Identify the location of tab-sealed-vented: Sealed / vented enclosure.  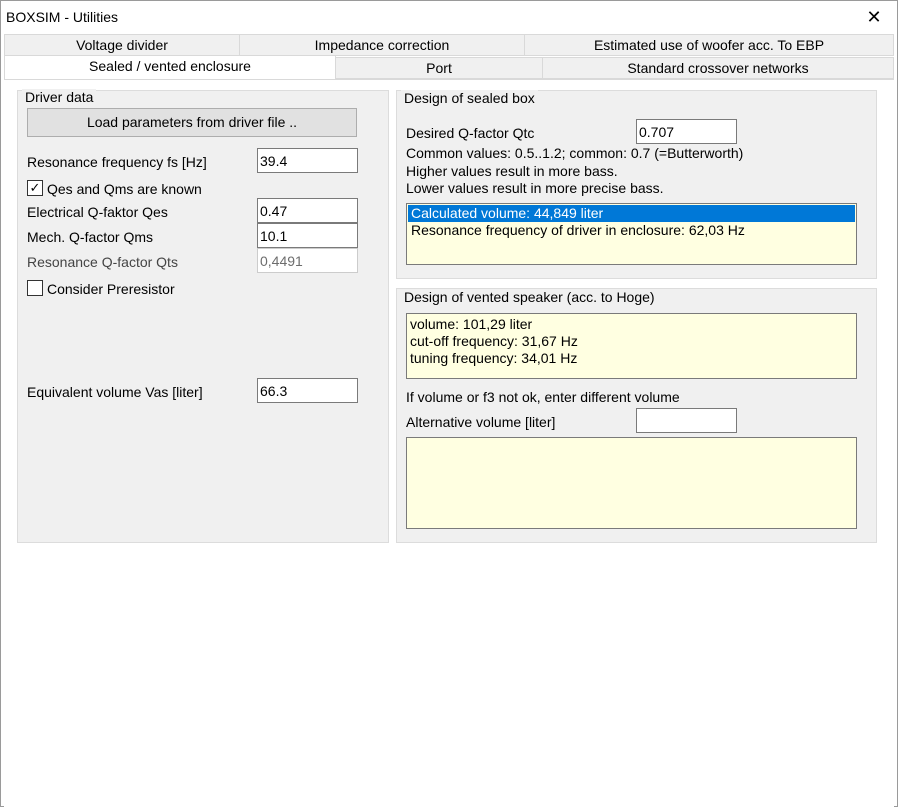
(170, 67).